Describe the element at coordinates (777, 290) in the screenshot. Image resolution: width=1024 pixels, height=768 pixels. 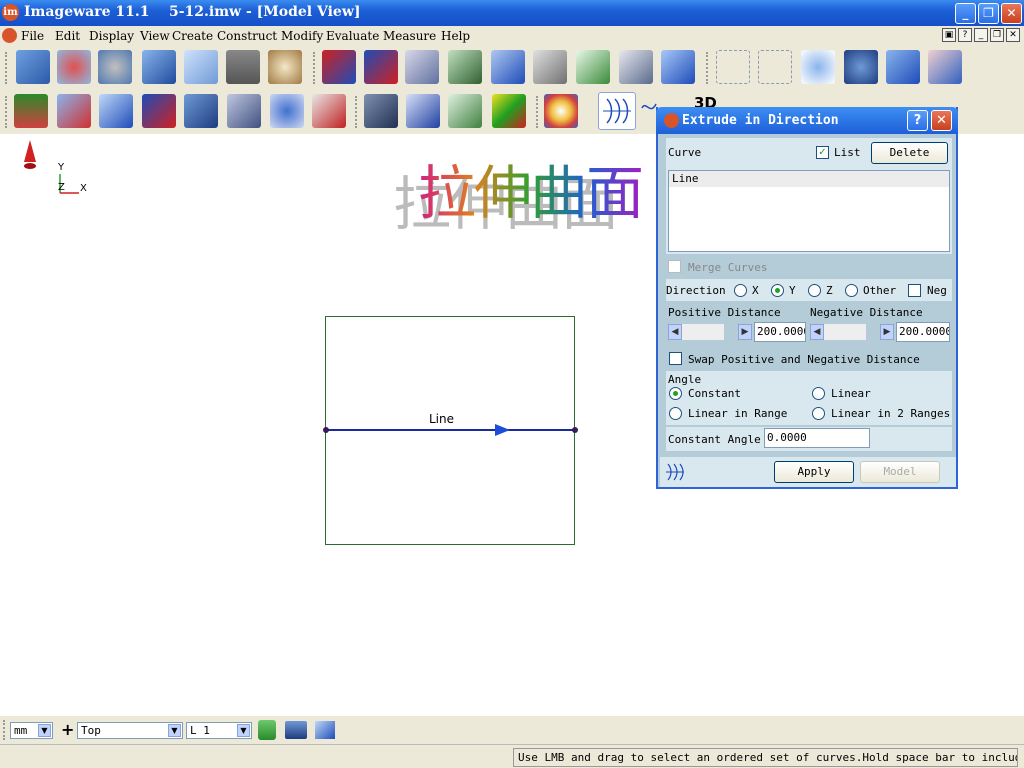
I see `direction-y-radio` at that location.